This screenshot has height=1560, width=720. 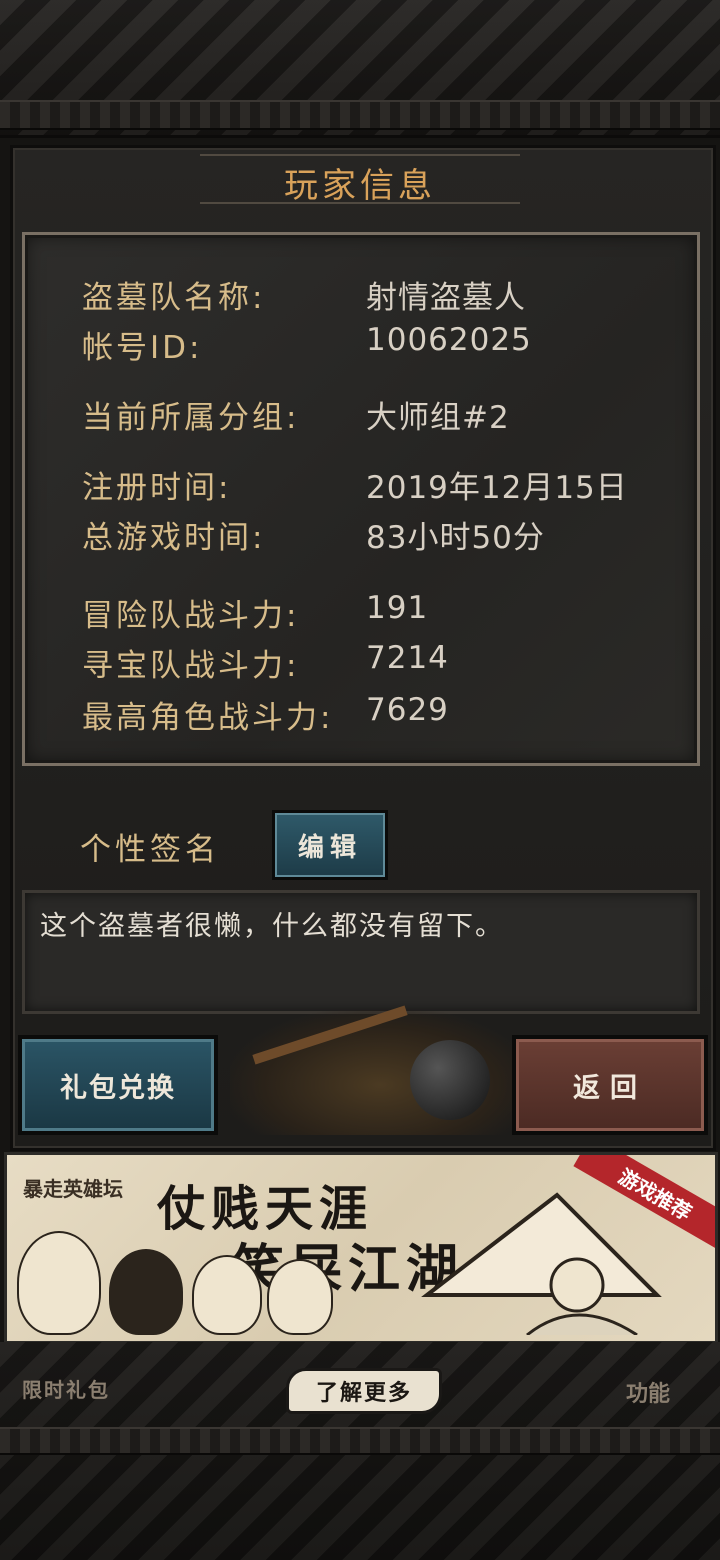 I want to click on info-value-play-time: 83小时50分, so click(x=455, y=538).